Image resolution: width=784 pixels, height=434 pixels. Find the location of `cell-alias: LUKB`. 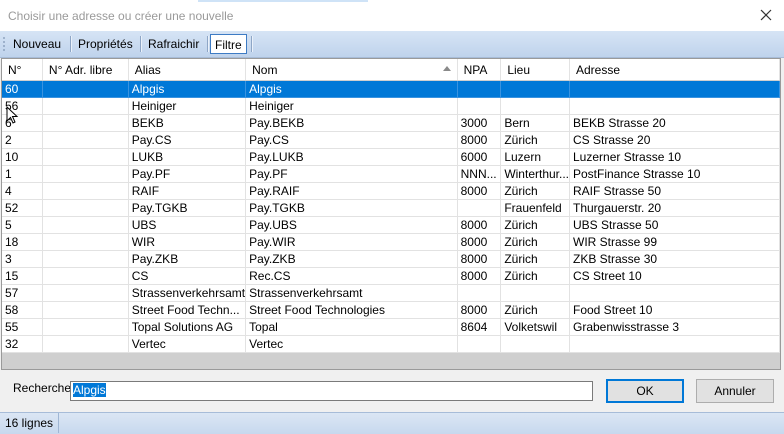

cell-alias: LUKB is located at coordinates (187, 157).